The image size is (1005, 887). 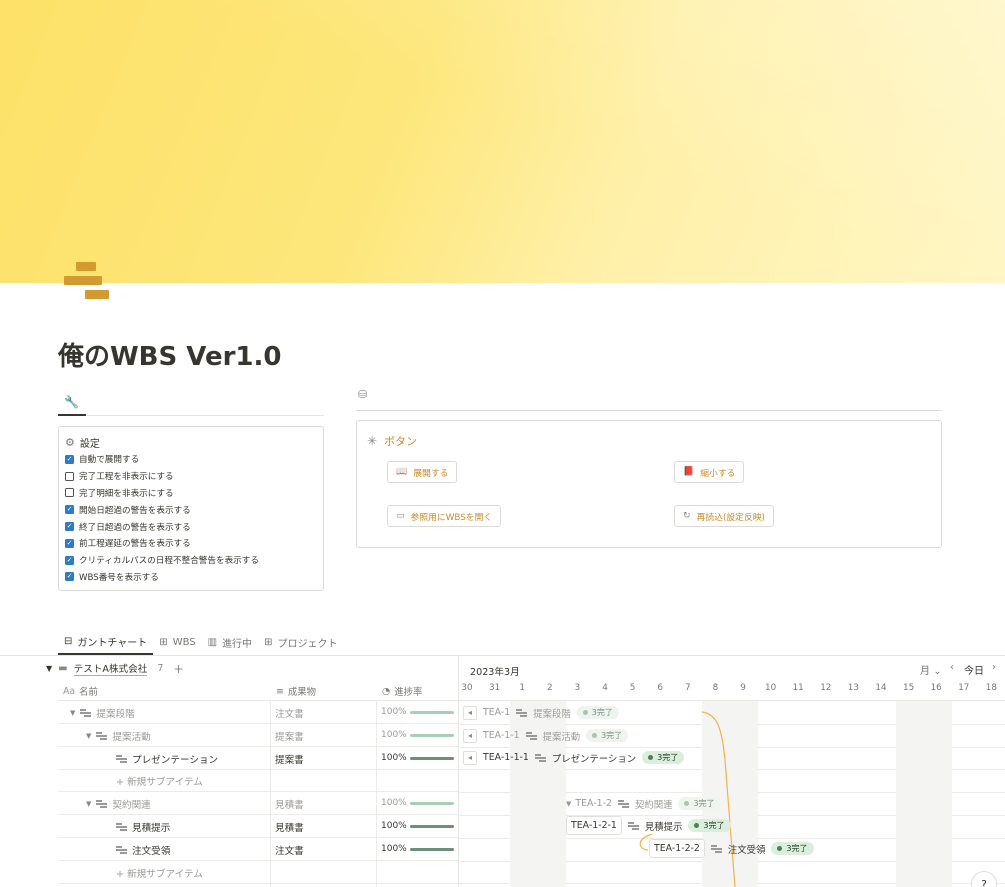 I want to click on gantt-bar: ◂ TEA-1-1 提案活動 3完了, so click(x=546, y=735).